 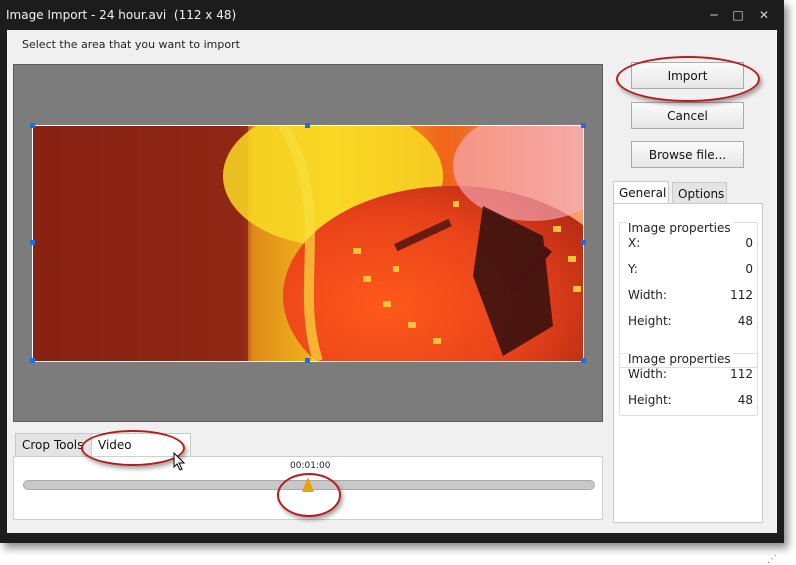 What do you see at coordinates (641, 192) in the screenshot?
I see `tab-general: General` at bounding box center [641, 192].